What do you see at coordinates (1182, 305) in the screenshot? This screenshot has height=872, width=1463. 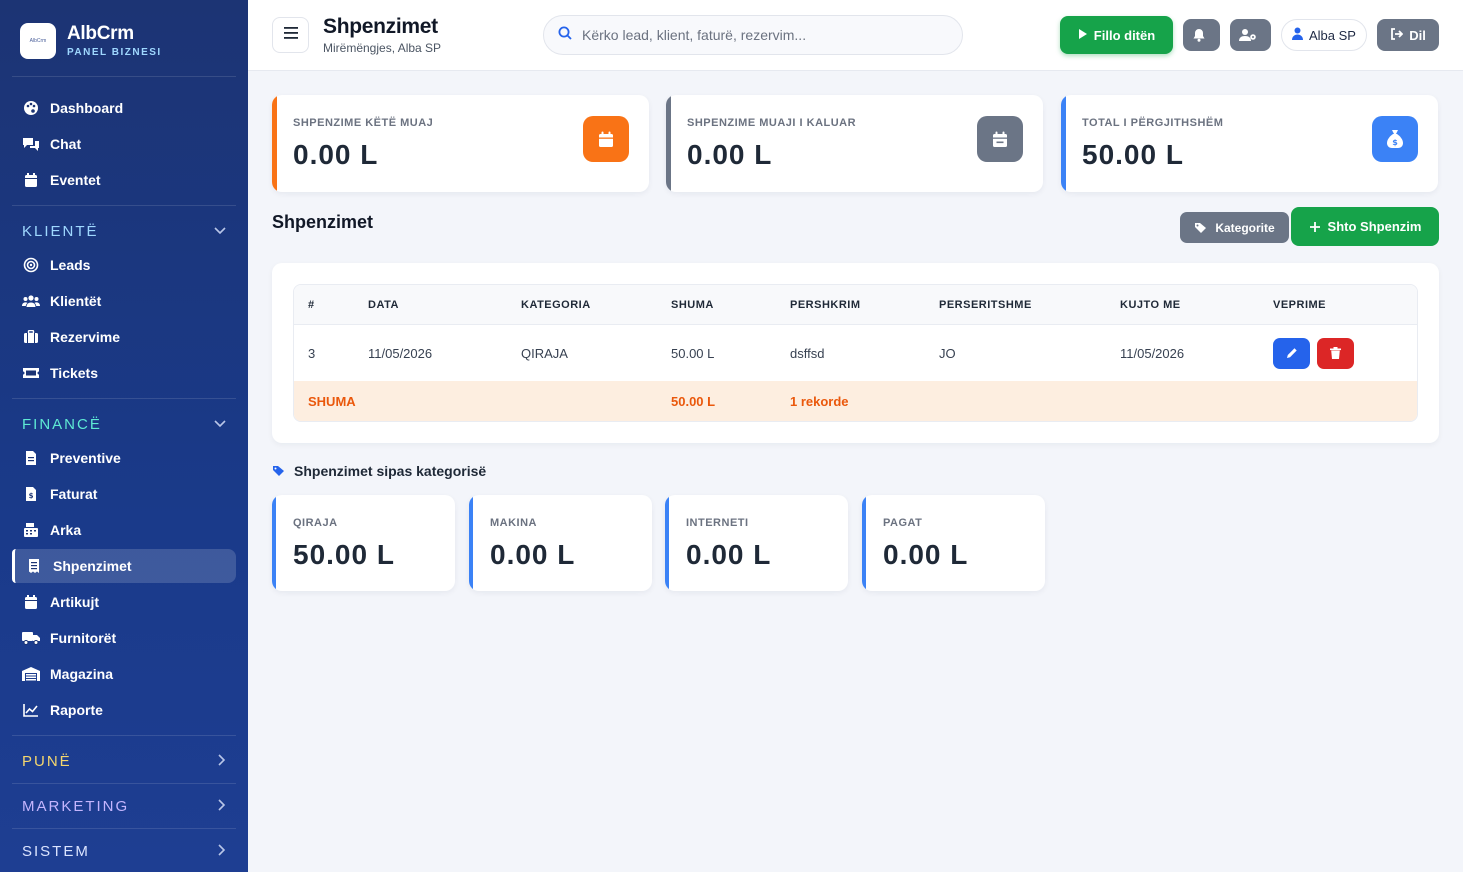 I see `column-header-remind: KUJTO ME` at bounding box center [1182, 305].